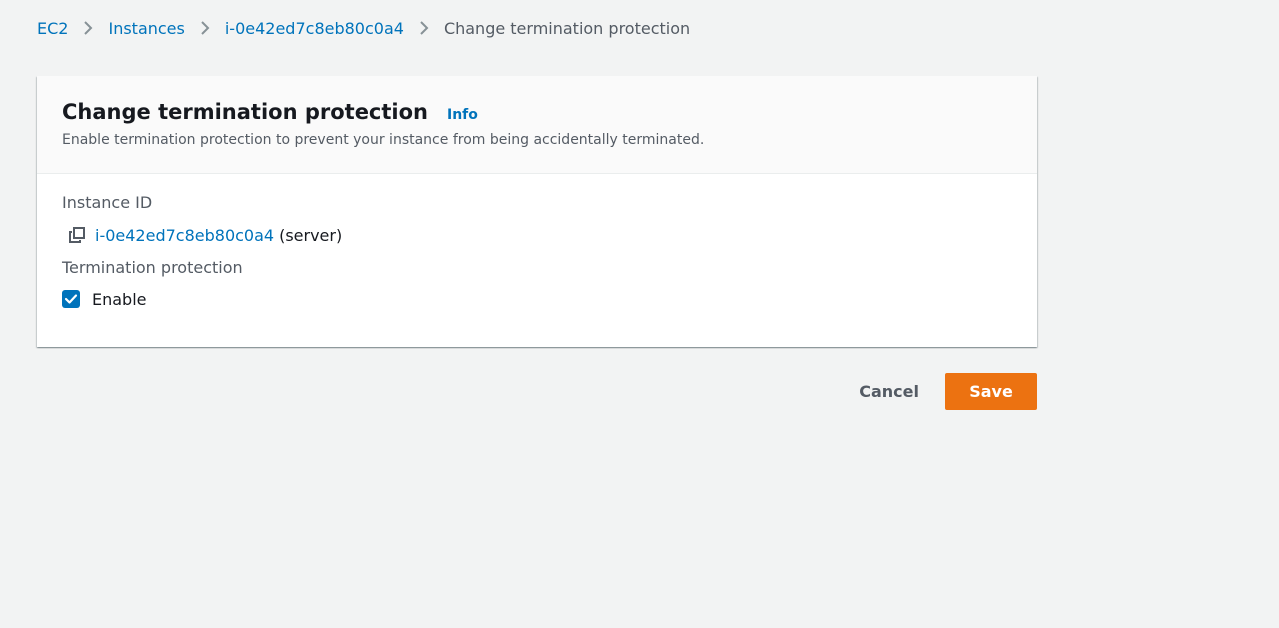 The height and width of the screenshot is (628, 1279). Describe the element at coordinates (314, 28) in the screenshot. I see `breadcrumb-instance-id-link: i-0e42ed7c8eb80c0a4` at that location.